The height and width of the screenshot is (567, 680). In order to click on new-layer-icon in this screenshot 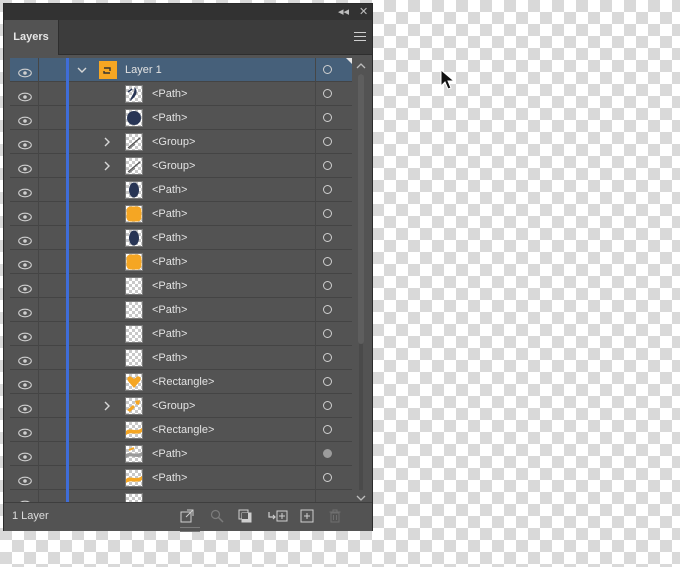, I will do `click(307, 516)`.